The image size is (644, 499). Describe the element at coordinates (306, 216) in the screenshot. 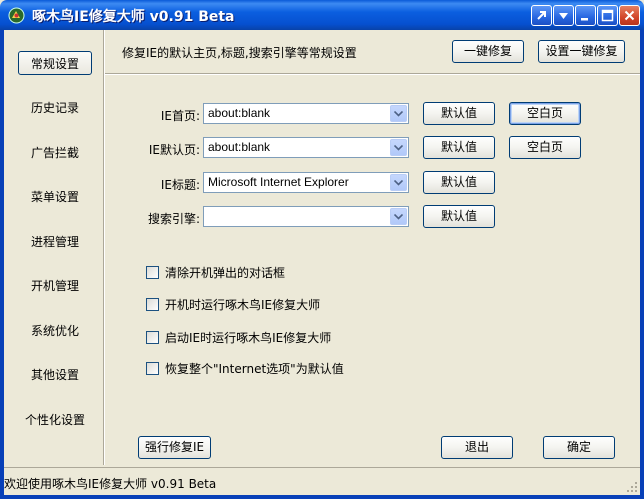

I see `search-engine-select` at that location.